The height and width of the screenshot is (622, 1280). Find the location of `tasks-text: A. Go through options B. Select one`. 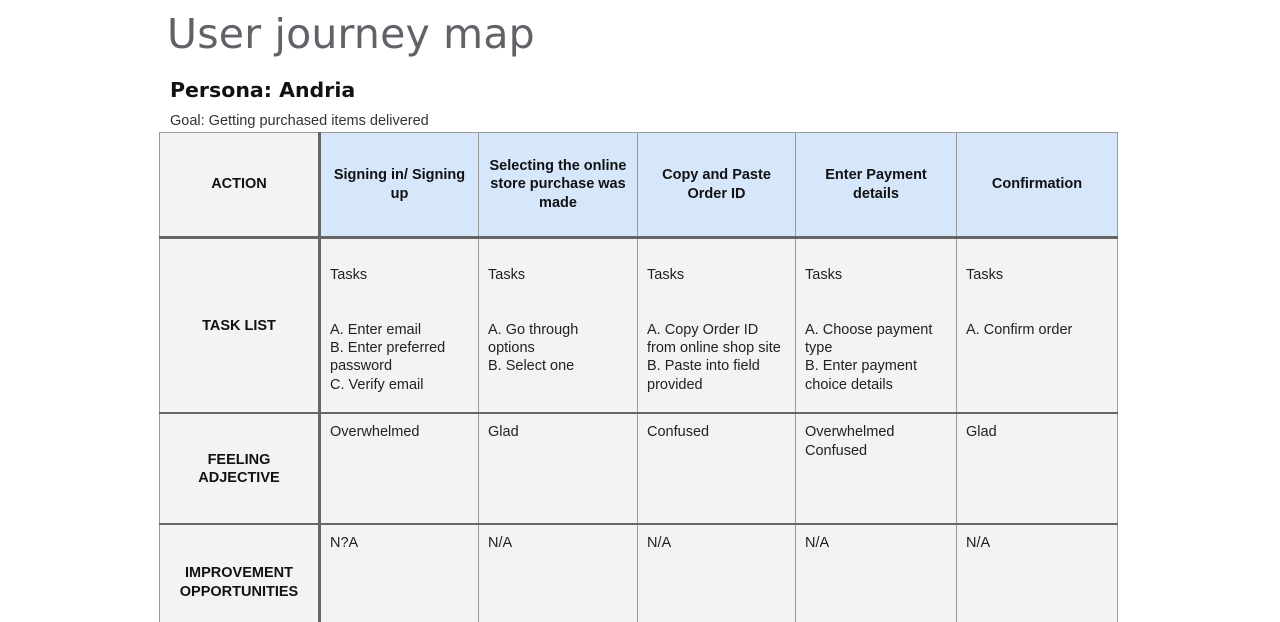

tasks-text: A. Go through options B. Select one is located at coordinates (533, 348).